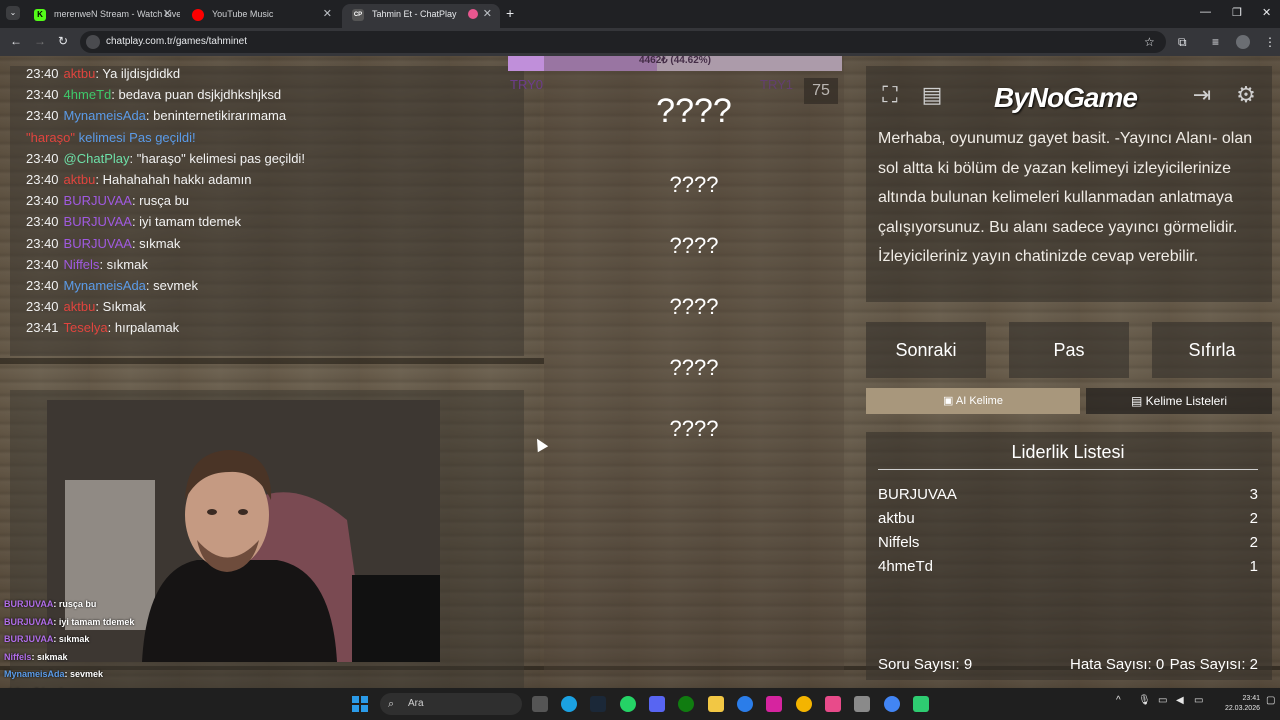 This screenshot has height=720, width=1280. What do you see at coordinates (1266, 12) in the screenshot?
I see `close-window-icon: ✕` at bounding box center [1266, 12].